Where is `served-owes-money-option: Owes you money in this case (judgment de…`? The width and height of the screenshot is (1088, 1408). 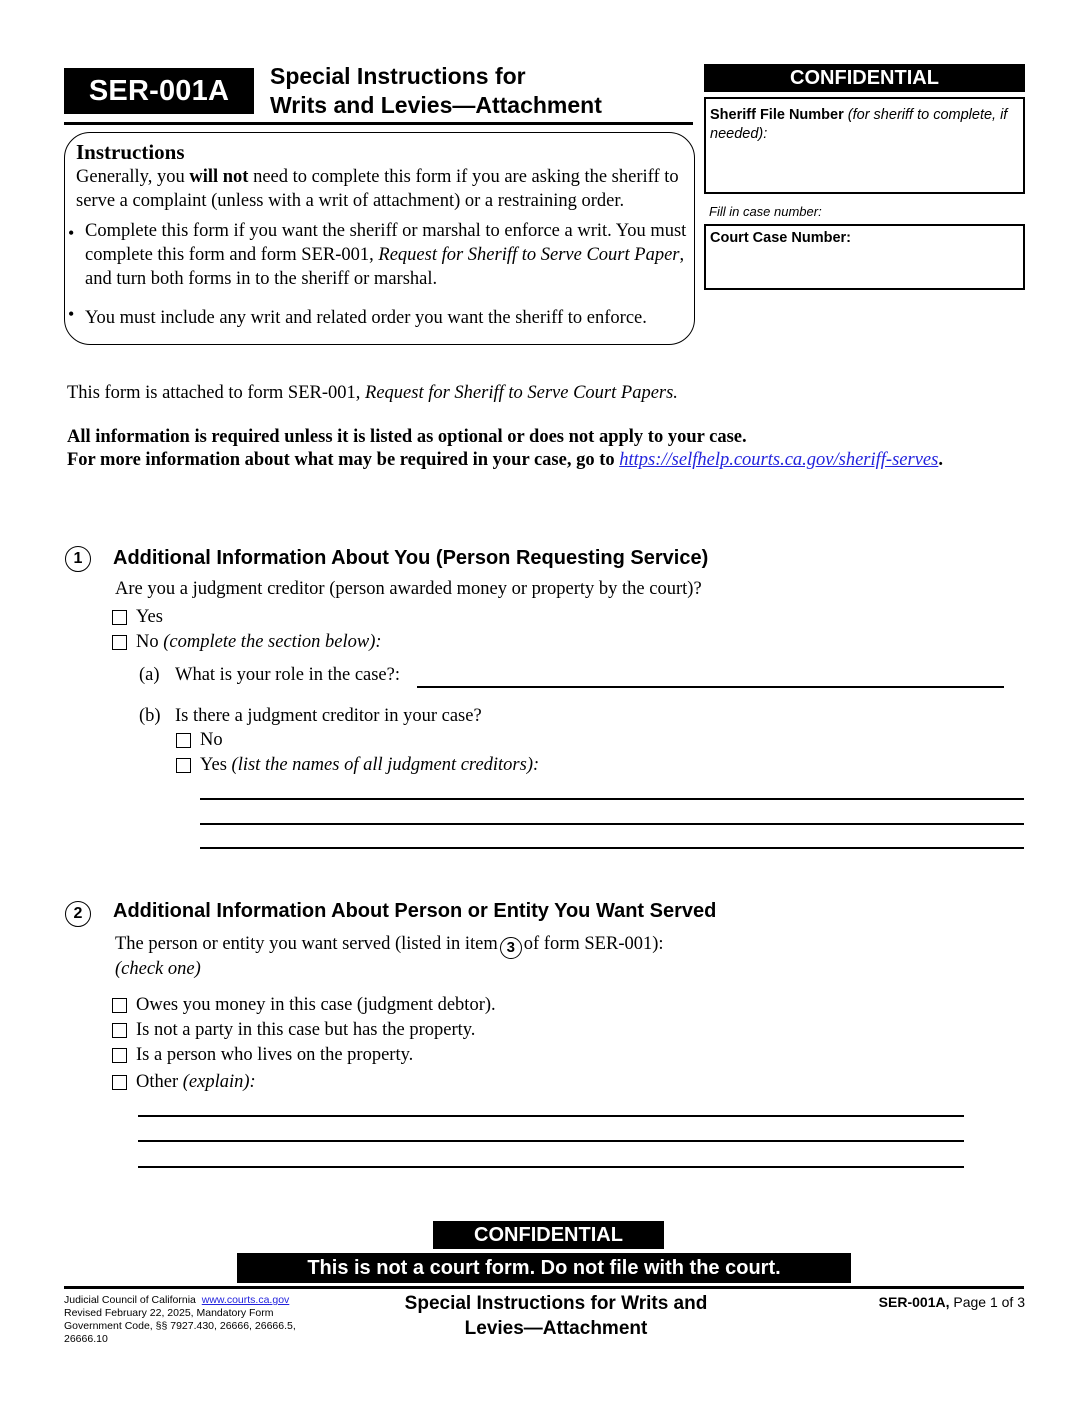
served-owes-money-option: Owes you money in this case (judgment de… is located at coordinates (304, 1005).